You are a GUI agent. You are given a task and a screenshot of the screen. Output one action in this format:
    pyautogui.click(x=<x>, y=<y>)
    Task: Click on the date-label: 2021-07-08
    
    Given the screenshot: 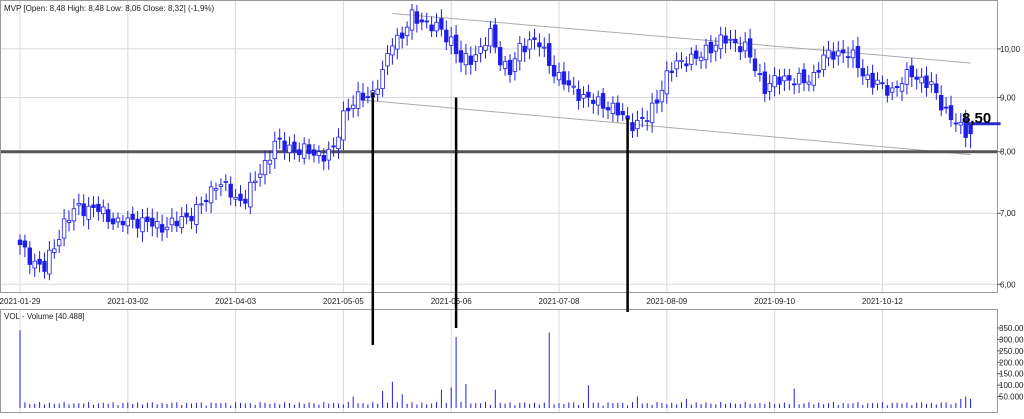 What is the action you would take?
    pyautogui.click(x=559, y=301)
    